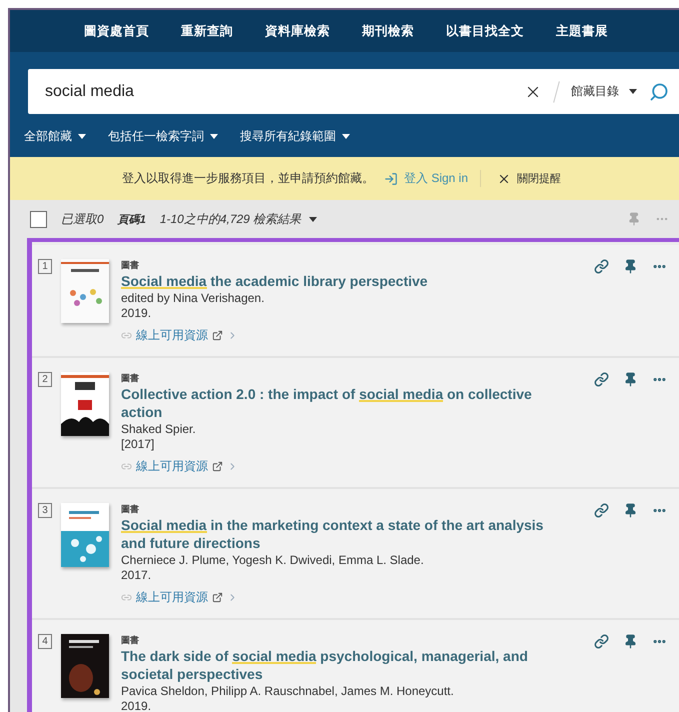 Image resolution: width=679 pixels, height=712 pixels. Describe the element at coordinates (38, 219) in the screenshot. I see `select-all-checkbox` at that location.